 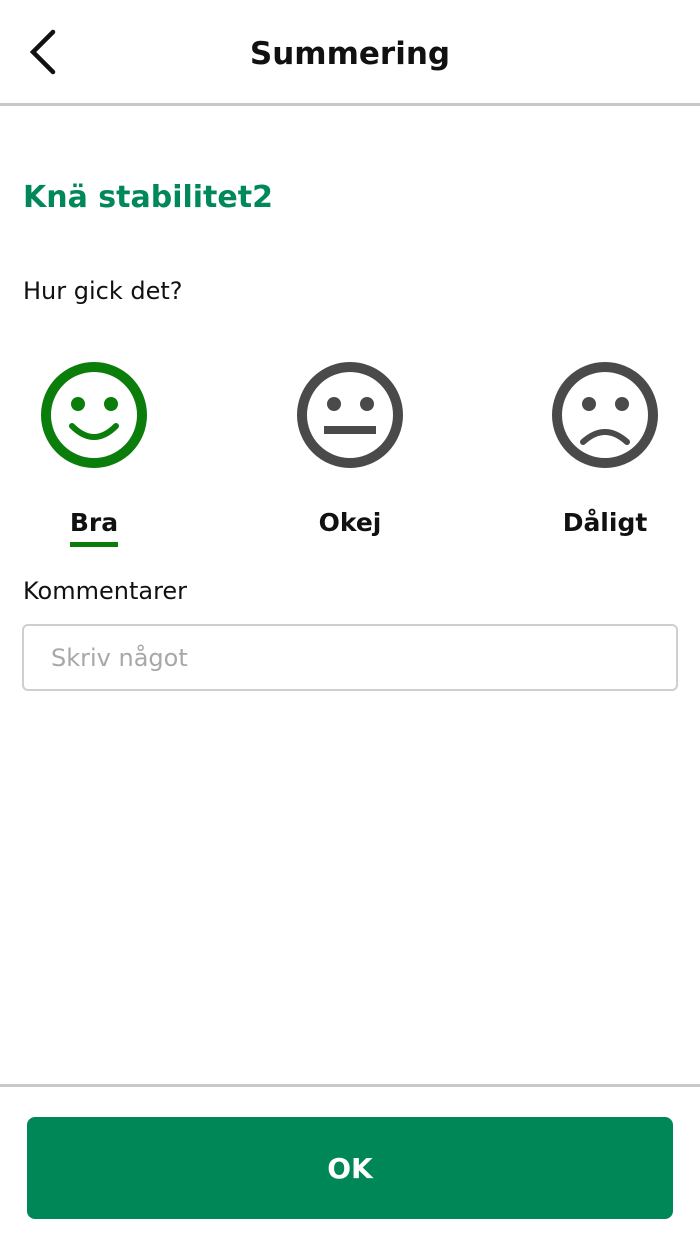 I want to click on rating-label-bad: Dåligt, so click(x=605, y=522).